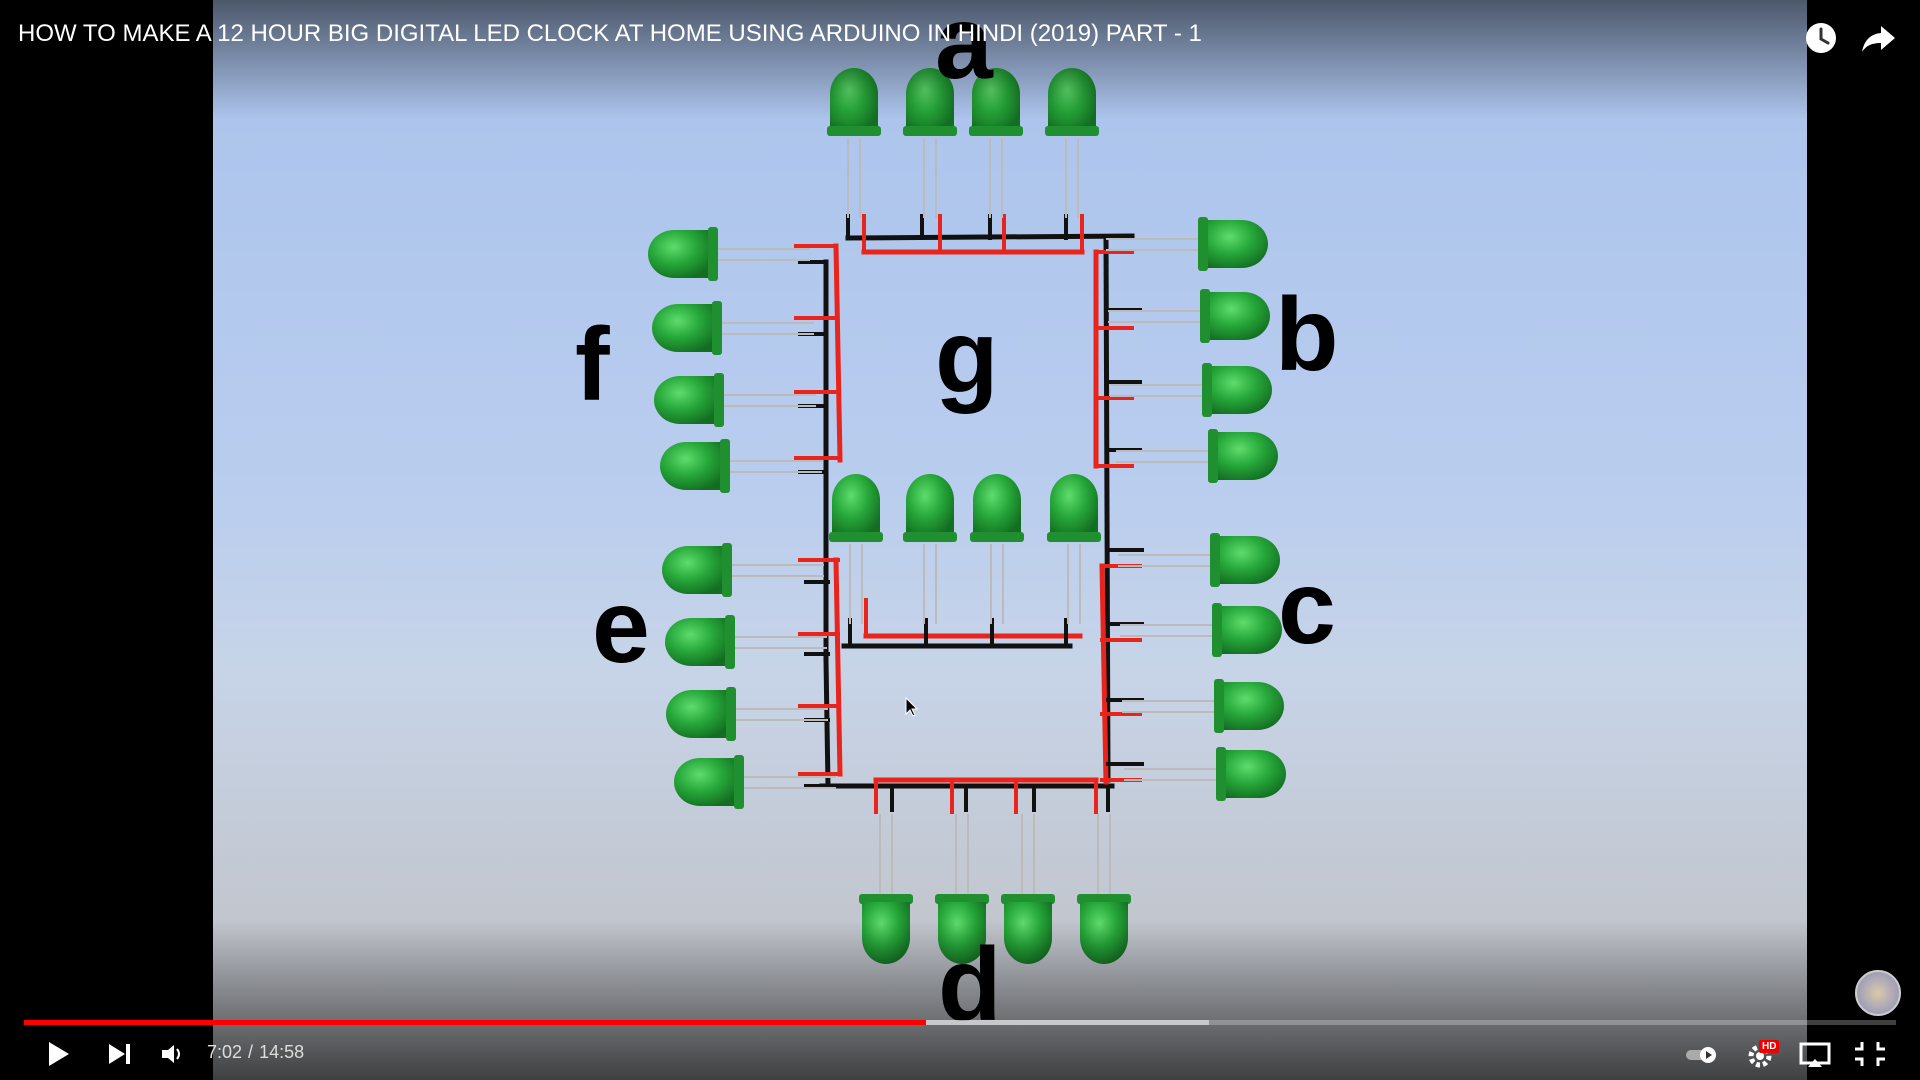 The image size is (1920, 1080). Describe the element at coordinates (225, 1052) in the screenshot. I see `current-time: 7:02` at that location.